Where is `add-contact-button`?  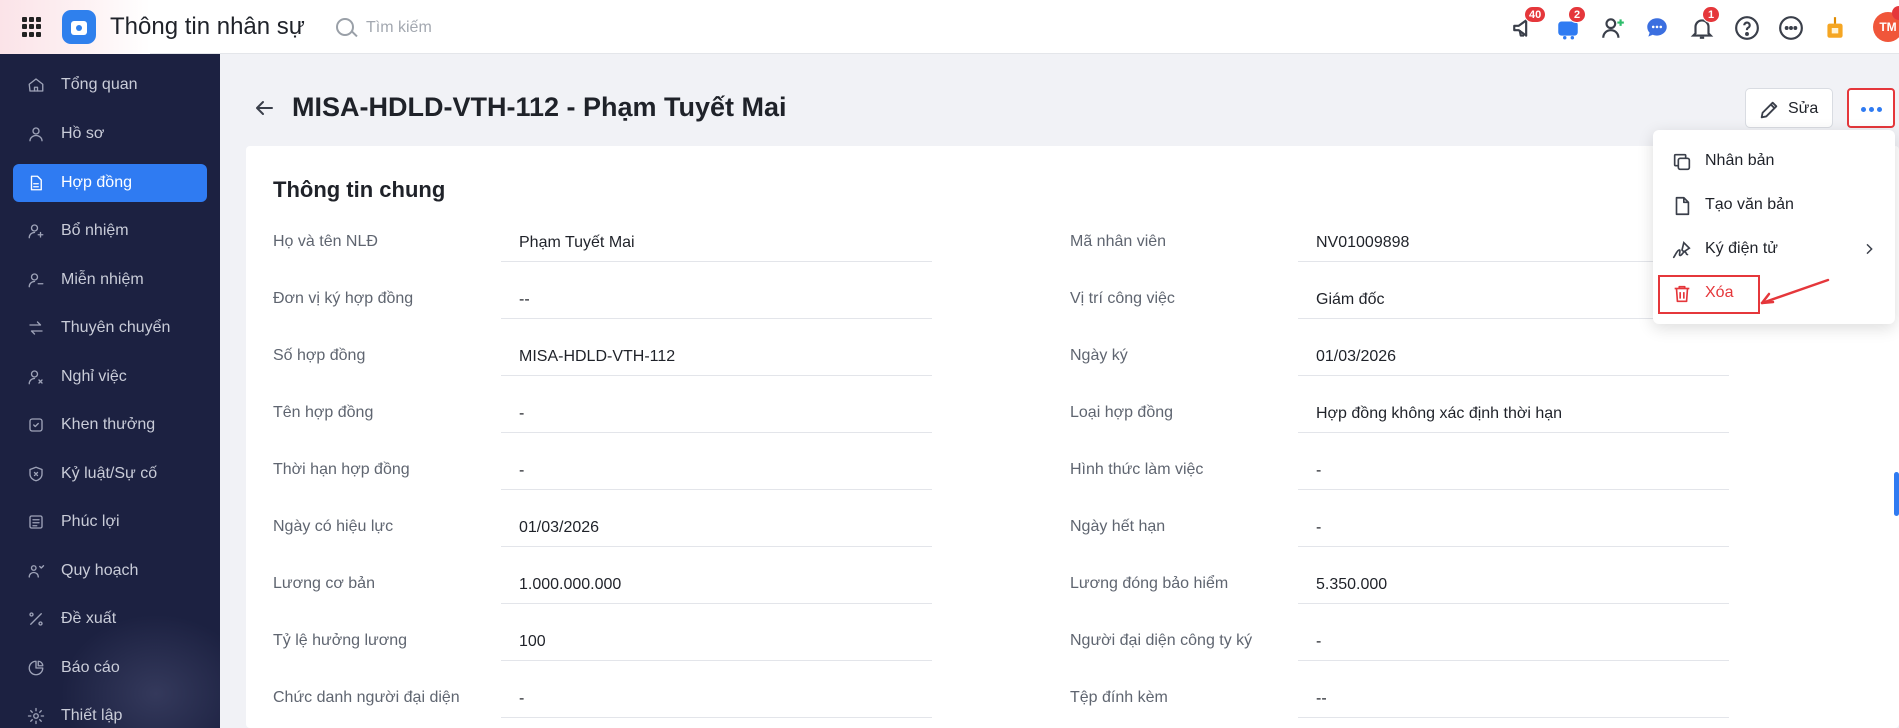
add-contact-button is located at coordinates (1613, 28).